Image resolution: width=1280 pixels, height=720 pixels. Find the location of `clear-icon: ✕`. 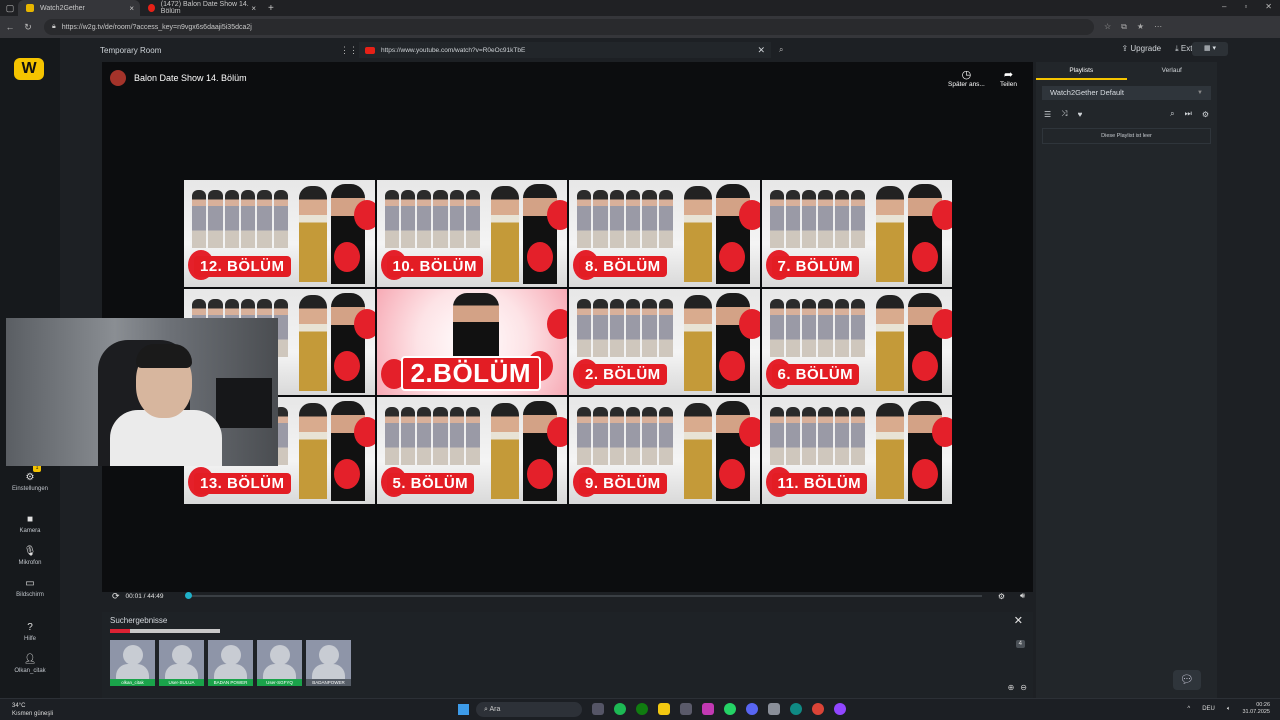

clear-icon: ✕ is located at coordinates (761, 50).